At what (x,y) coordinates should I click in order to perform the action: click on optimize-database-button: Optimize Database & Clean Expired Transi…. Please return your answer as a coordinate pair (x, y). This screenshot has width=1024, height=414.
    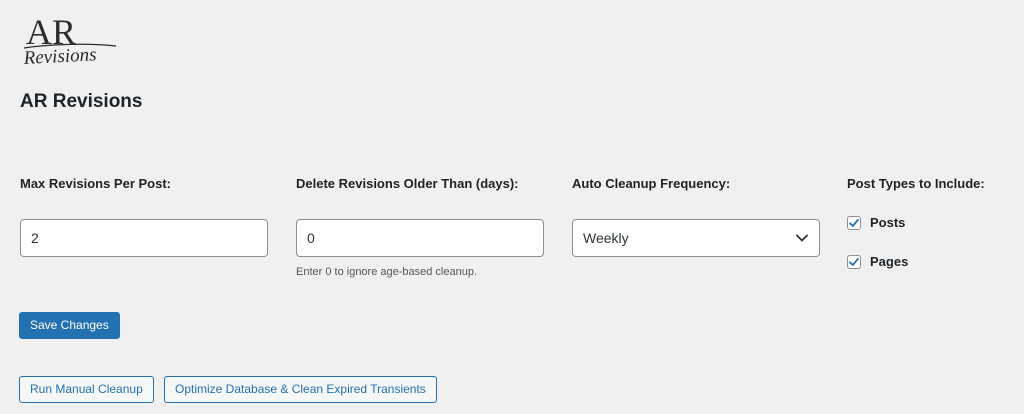
    Looking at the image, I should click on (300, 389).